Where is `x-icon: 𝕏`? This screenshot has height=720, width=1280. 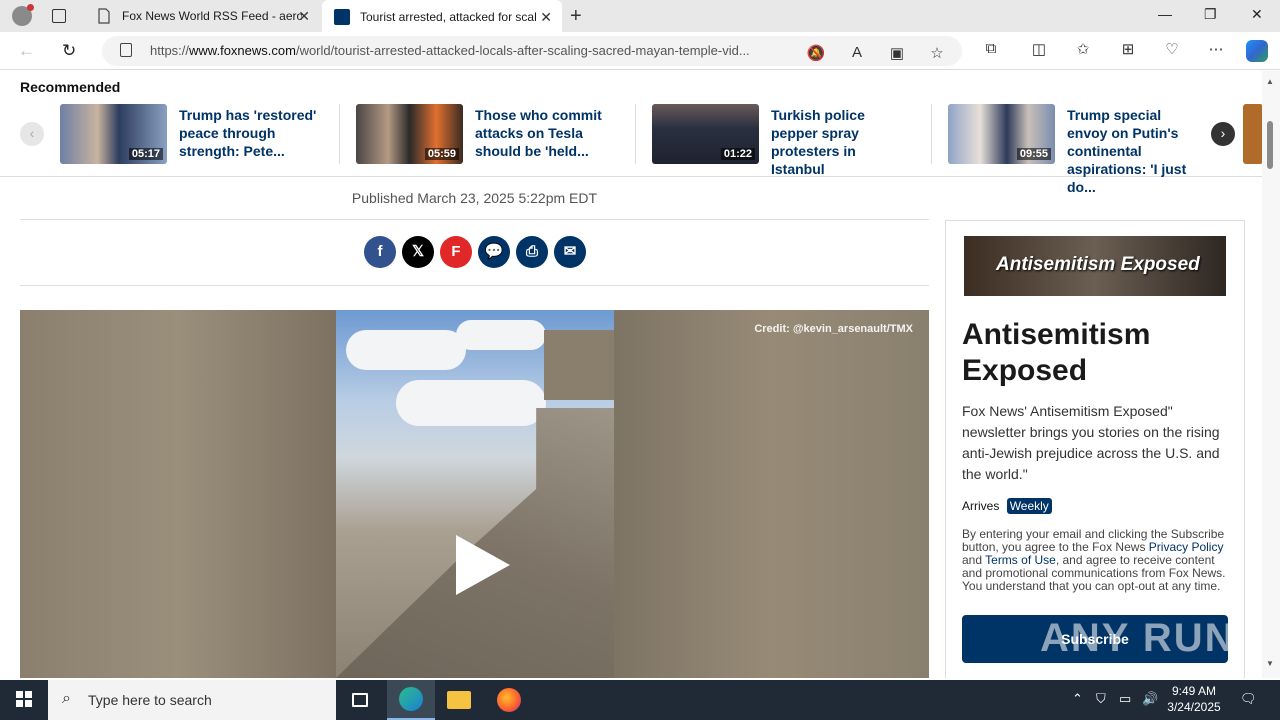 x-icon: 𝕏 is located at coordinates (418, 252).